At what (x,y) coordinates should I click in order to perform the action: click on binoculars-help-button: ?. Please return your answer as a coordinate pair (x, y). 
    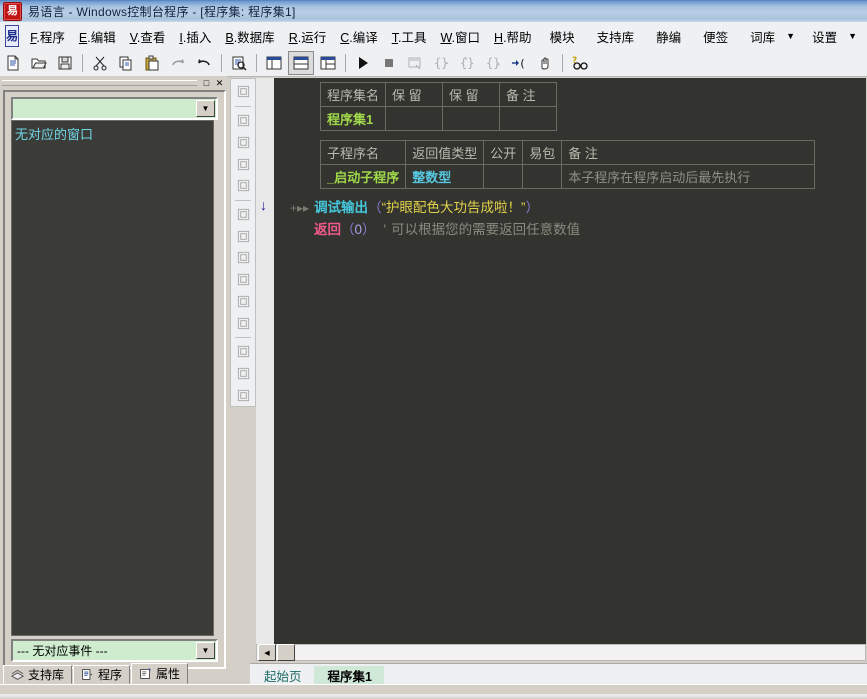
    Looking at the image, I should click on (580, 63).